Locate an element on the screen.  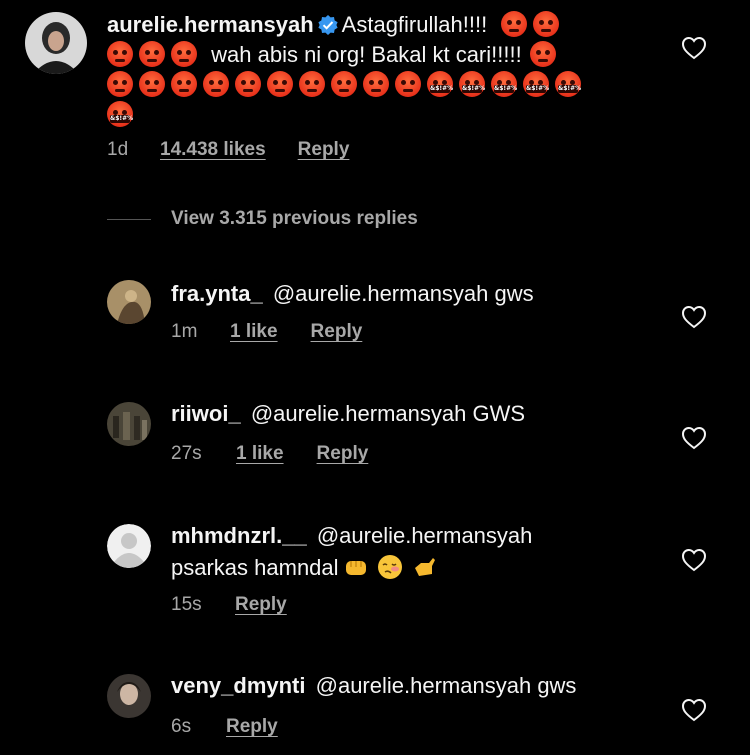
reply-2-text: riiwoi_ @aurelie.hermansyah GWS is located at coordinates (348, 414).